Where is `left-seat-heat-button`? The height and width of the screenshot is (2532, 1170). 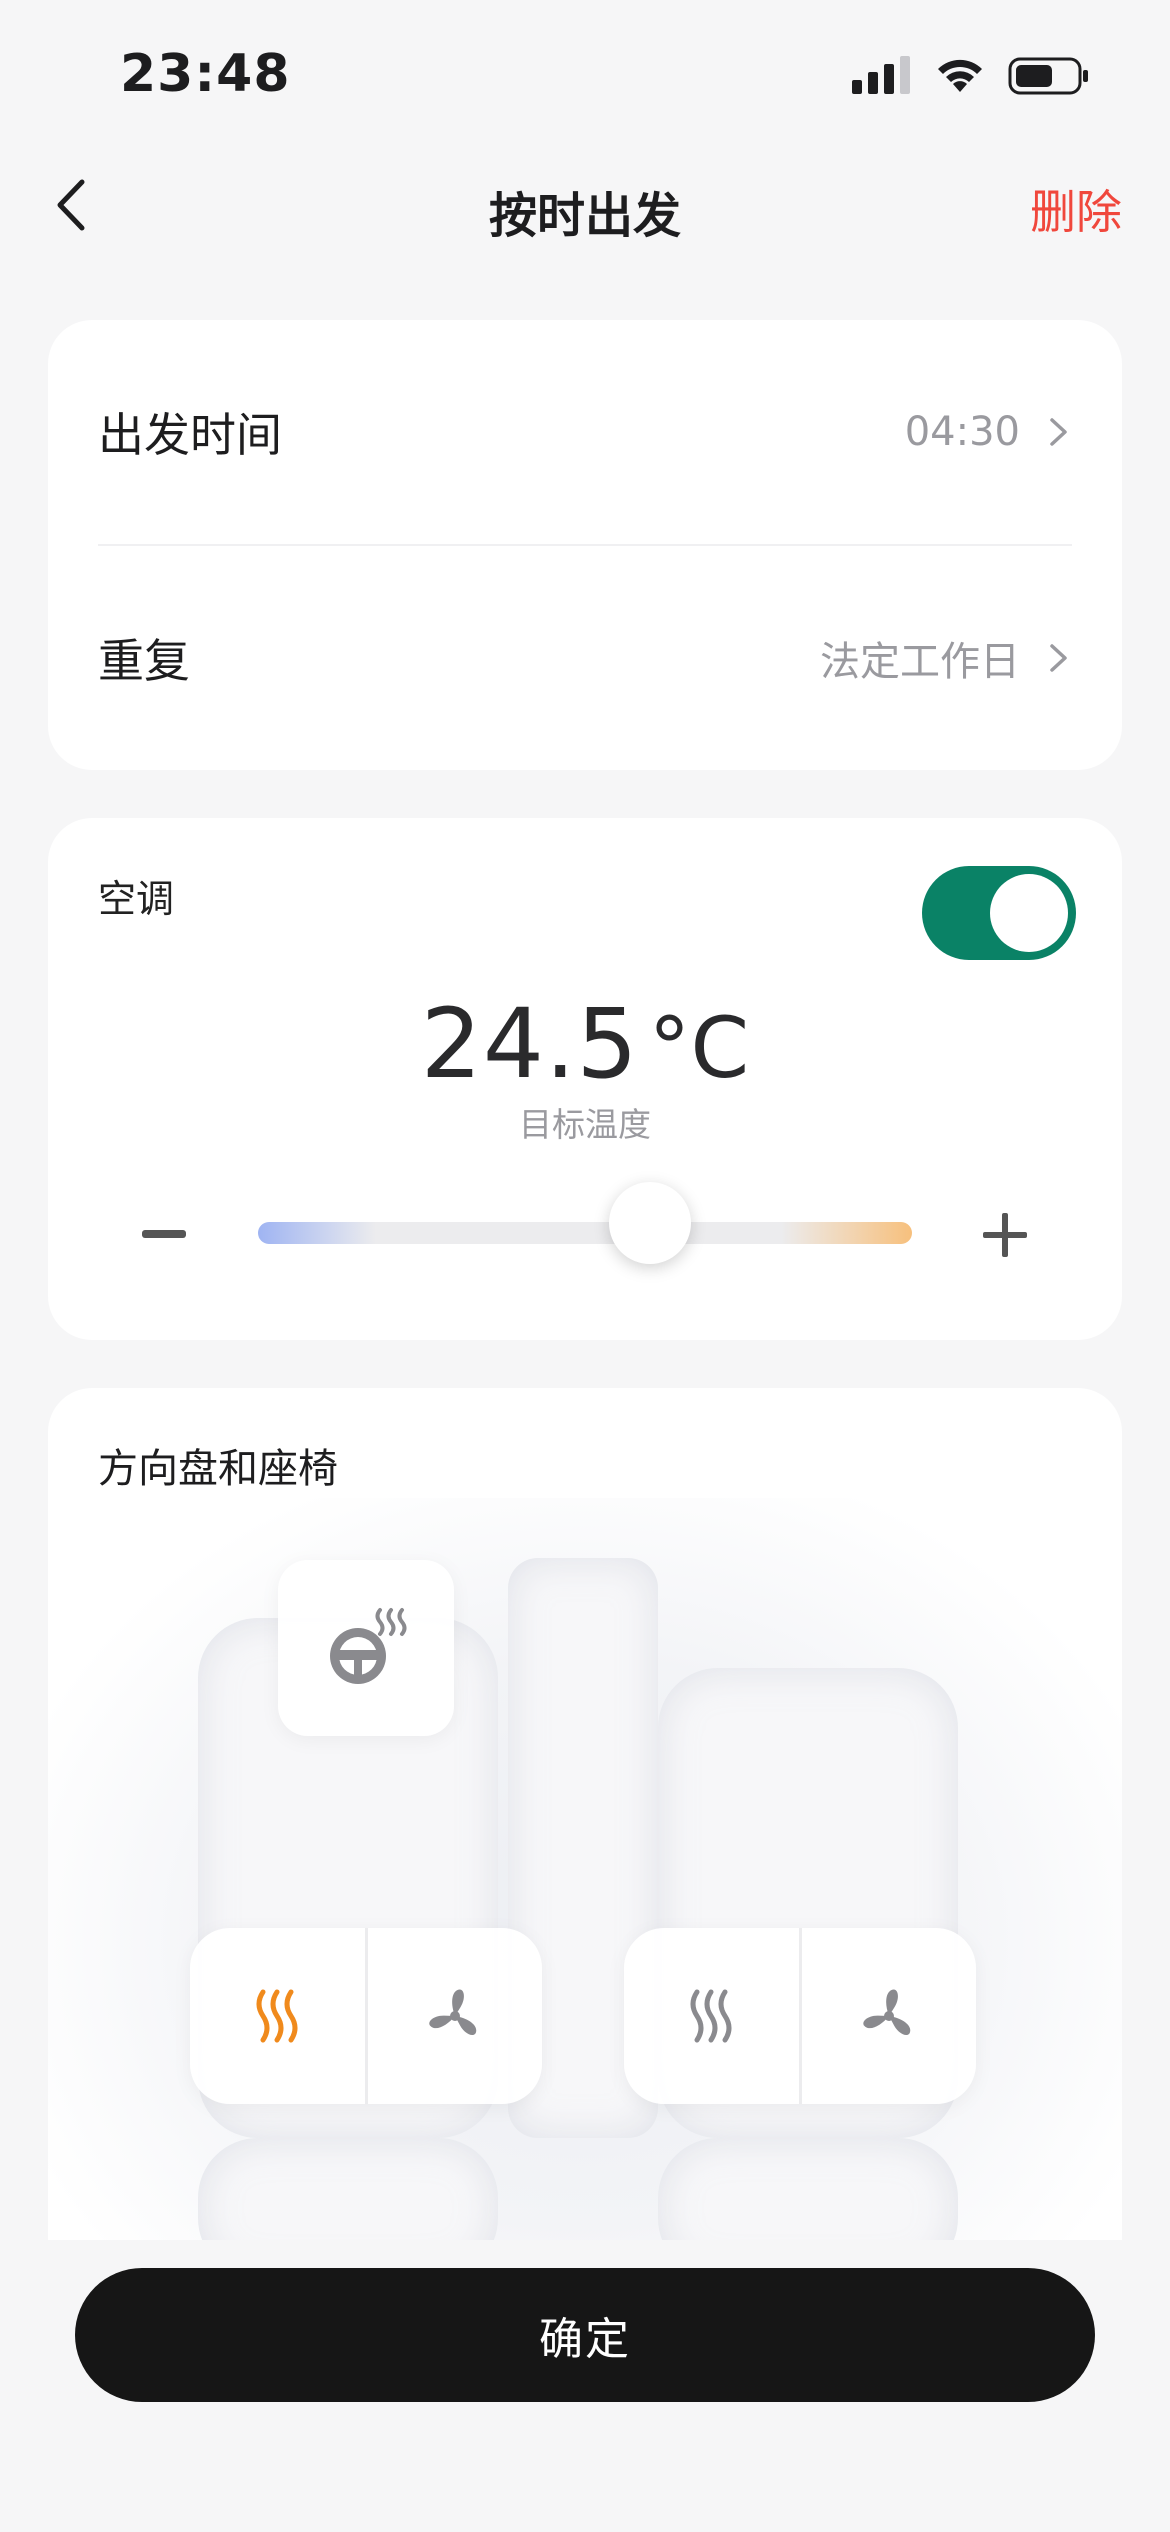 left-seat-heat-button is located at coordinates (277, 2016).